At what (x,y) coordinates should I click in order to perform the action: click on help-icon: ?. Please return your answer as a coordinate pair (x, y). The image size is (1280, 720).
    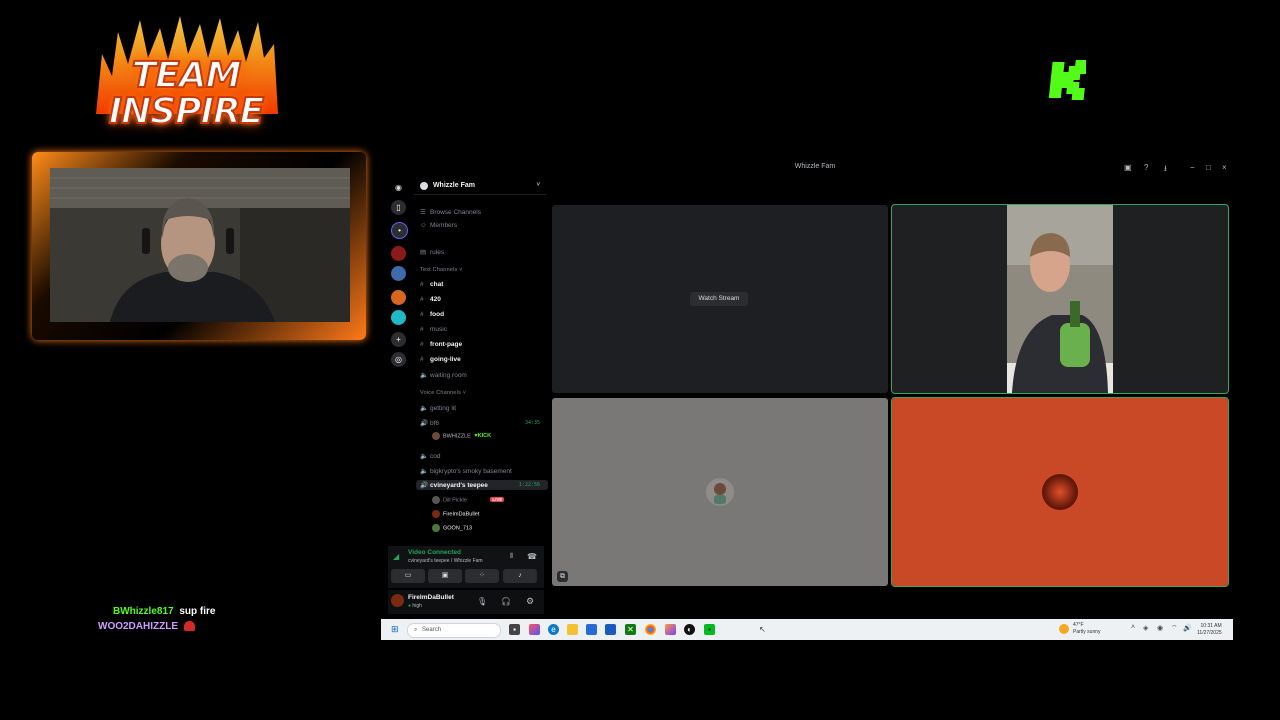
    Looking at the image, I should click on (1146, 167).